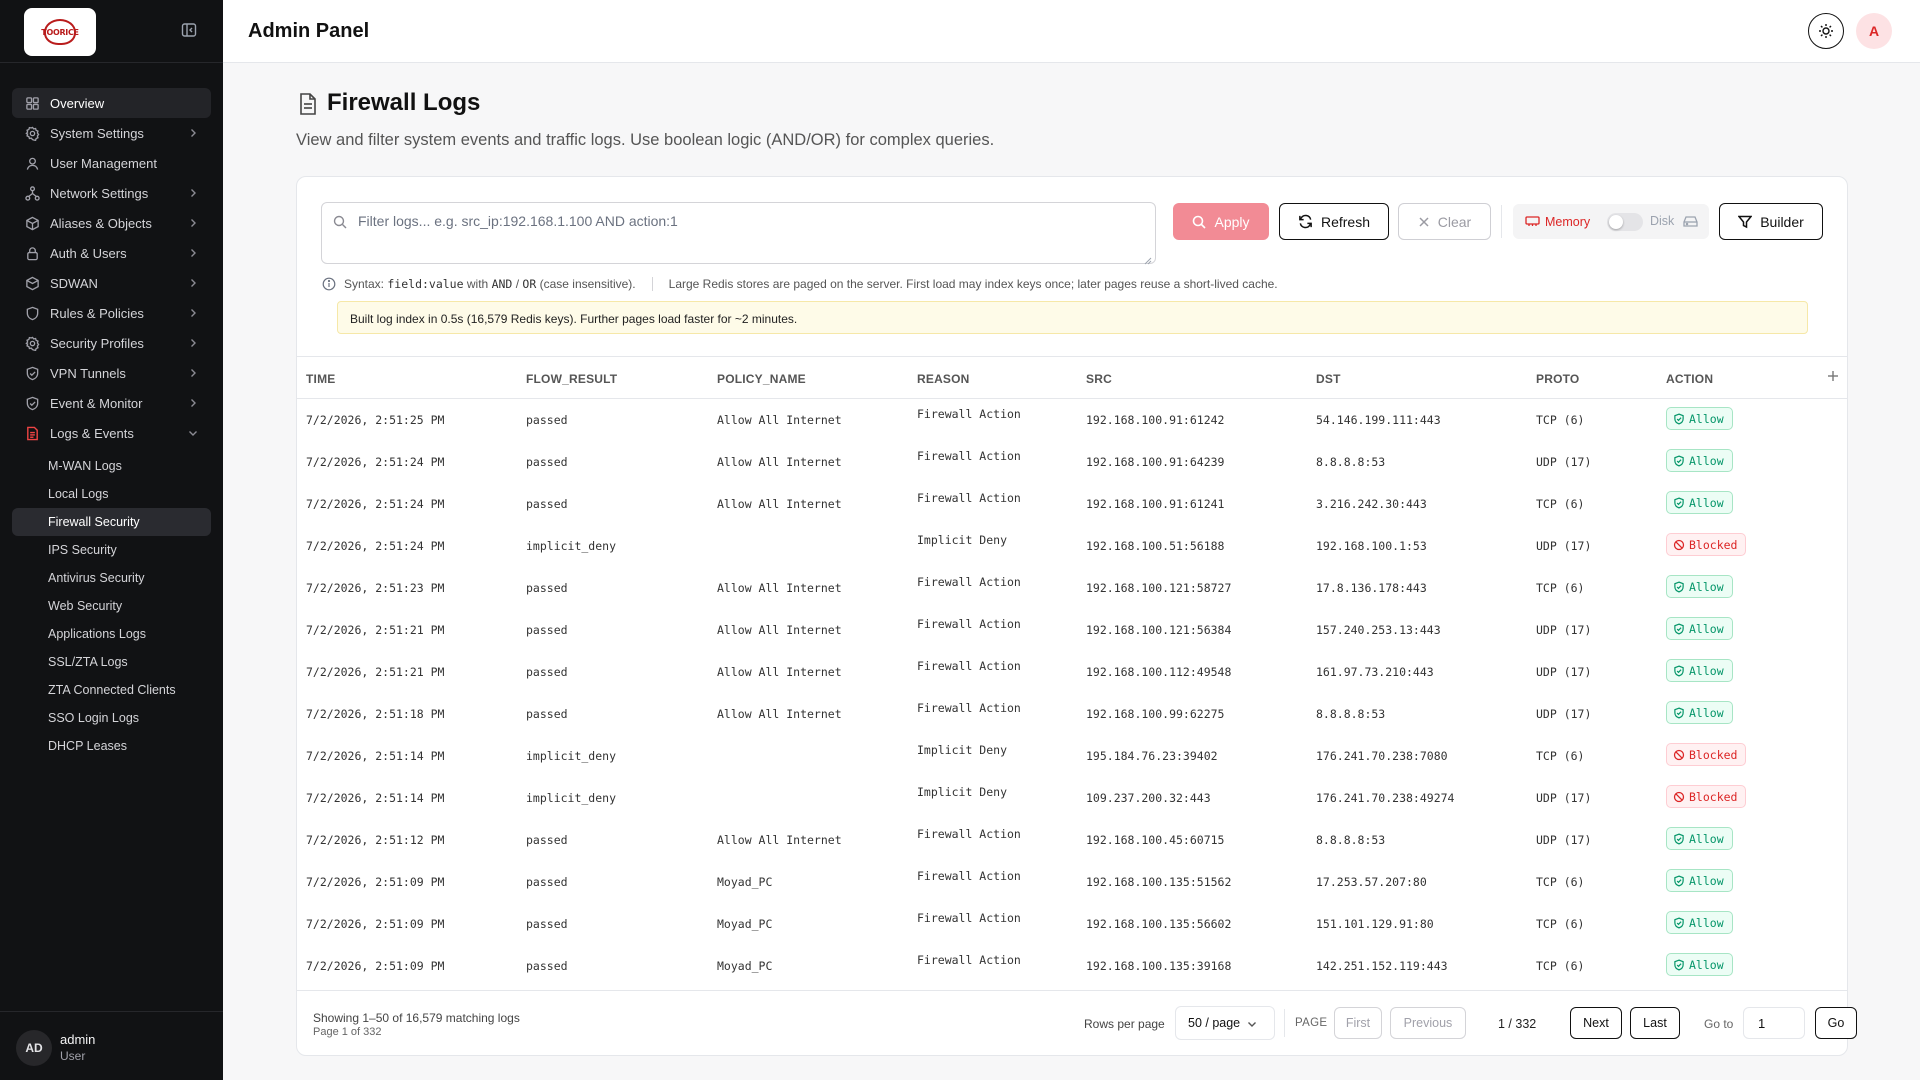 This screenshot has width=1920, height=1080. What do you see at coordinates (1679, 418) in the screenshot?
I see `shield-check-icon` at bounding box center [1679, 418].